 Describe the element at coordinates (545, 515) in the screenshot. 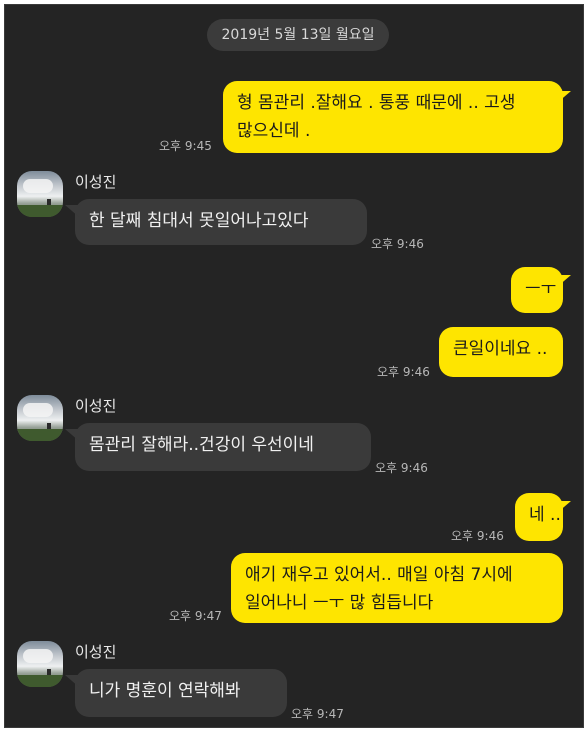

I see `message-line: 네 ..` at that location.